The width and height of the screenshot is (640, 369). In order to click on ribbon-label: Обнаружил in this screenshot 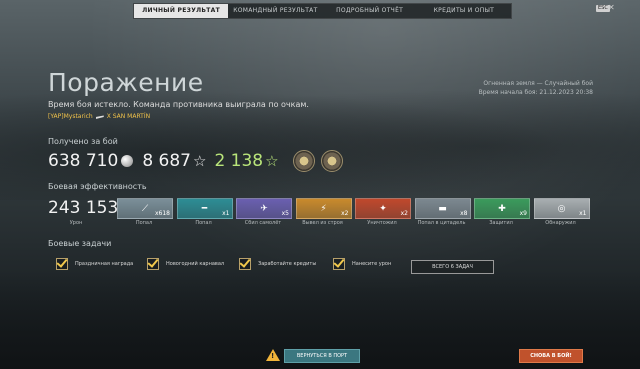, I will do `click(560, 223)`.